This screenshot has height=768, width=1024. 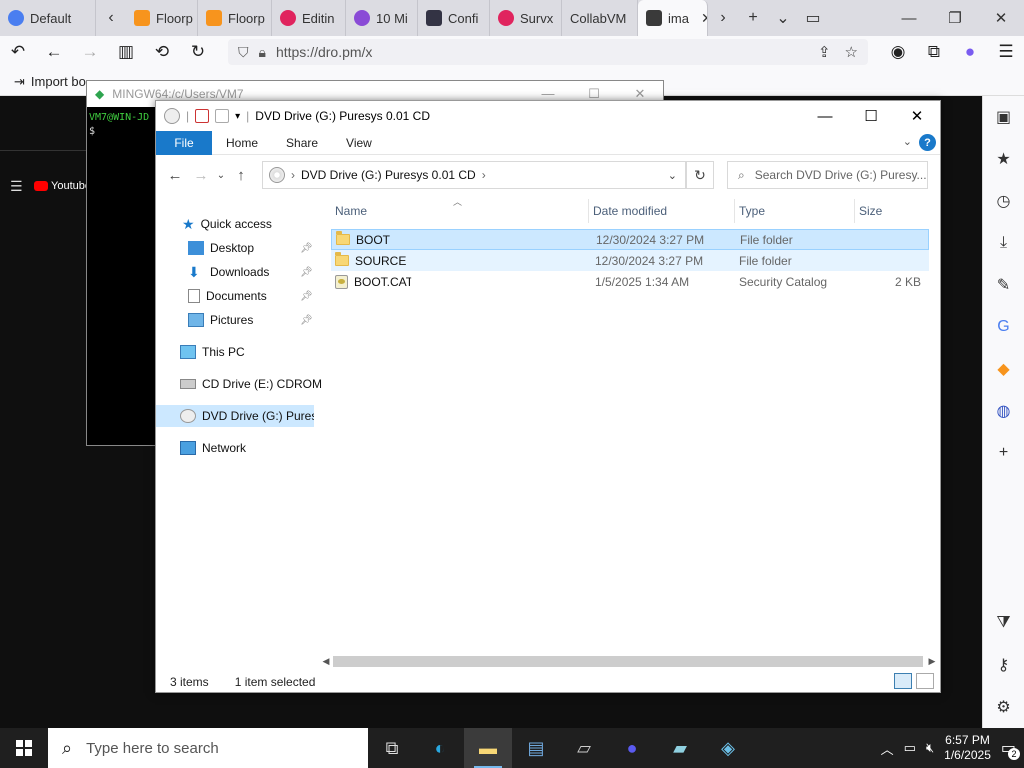 I want to click on shield-icon: ⛉, so click(x=243, y=52).